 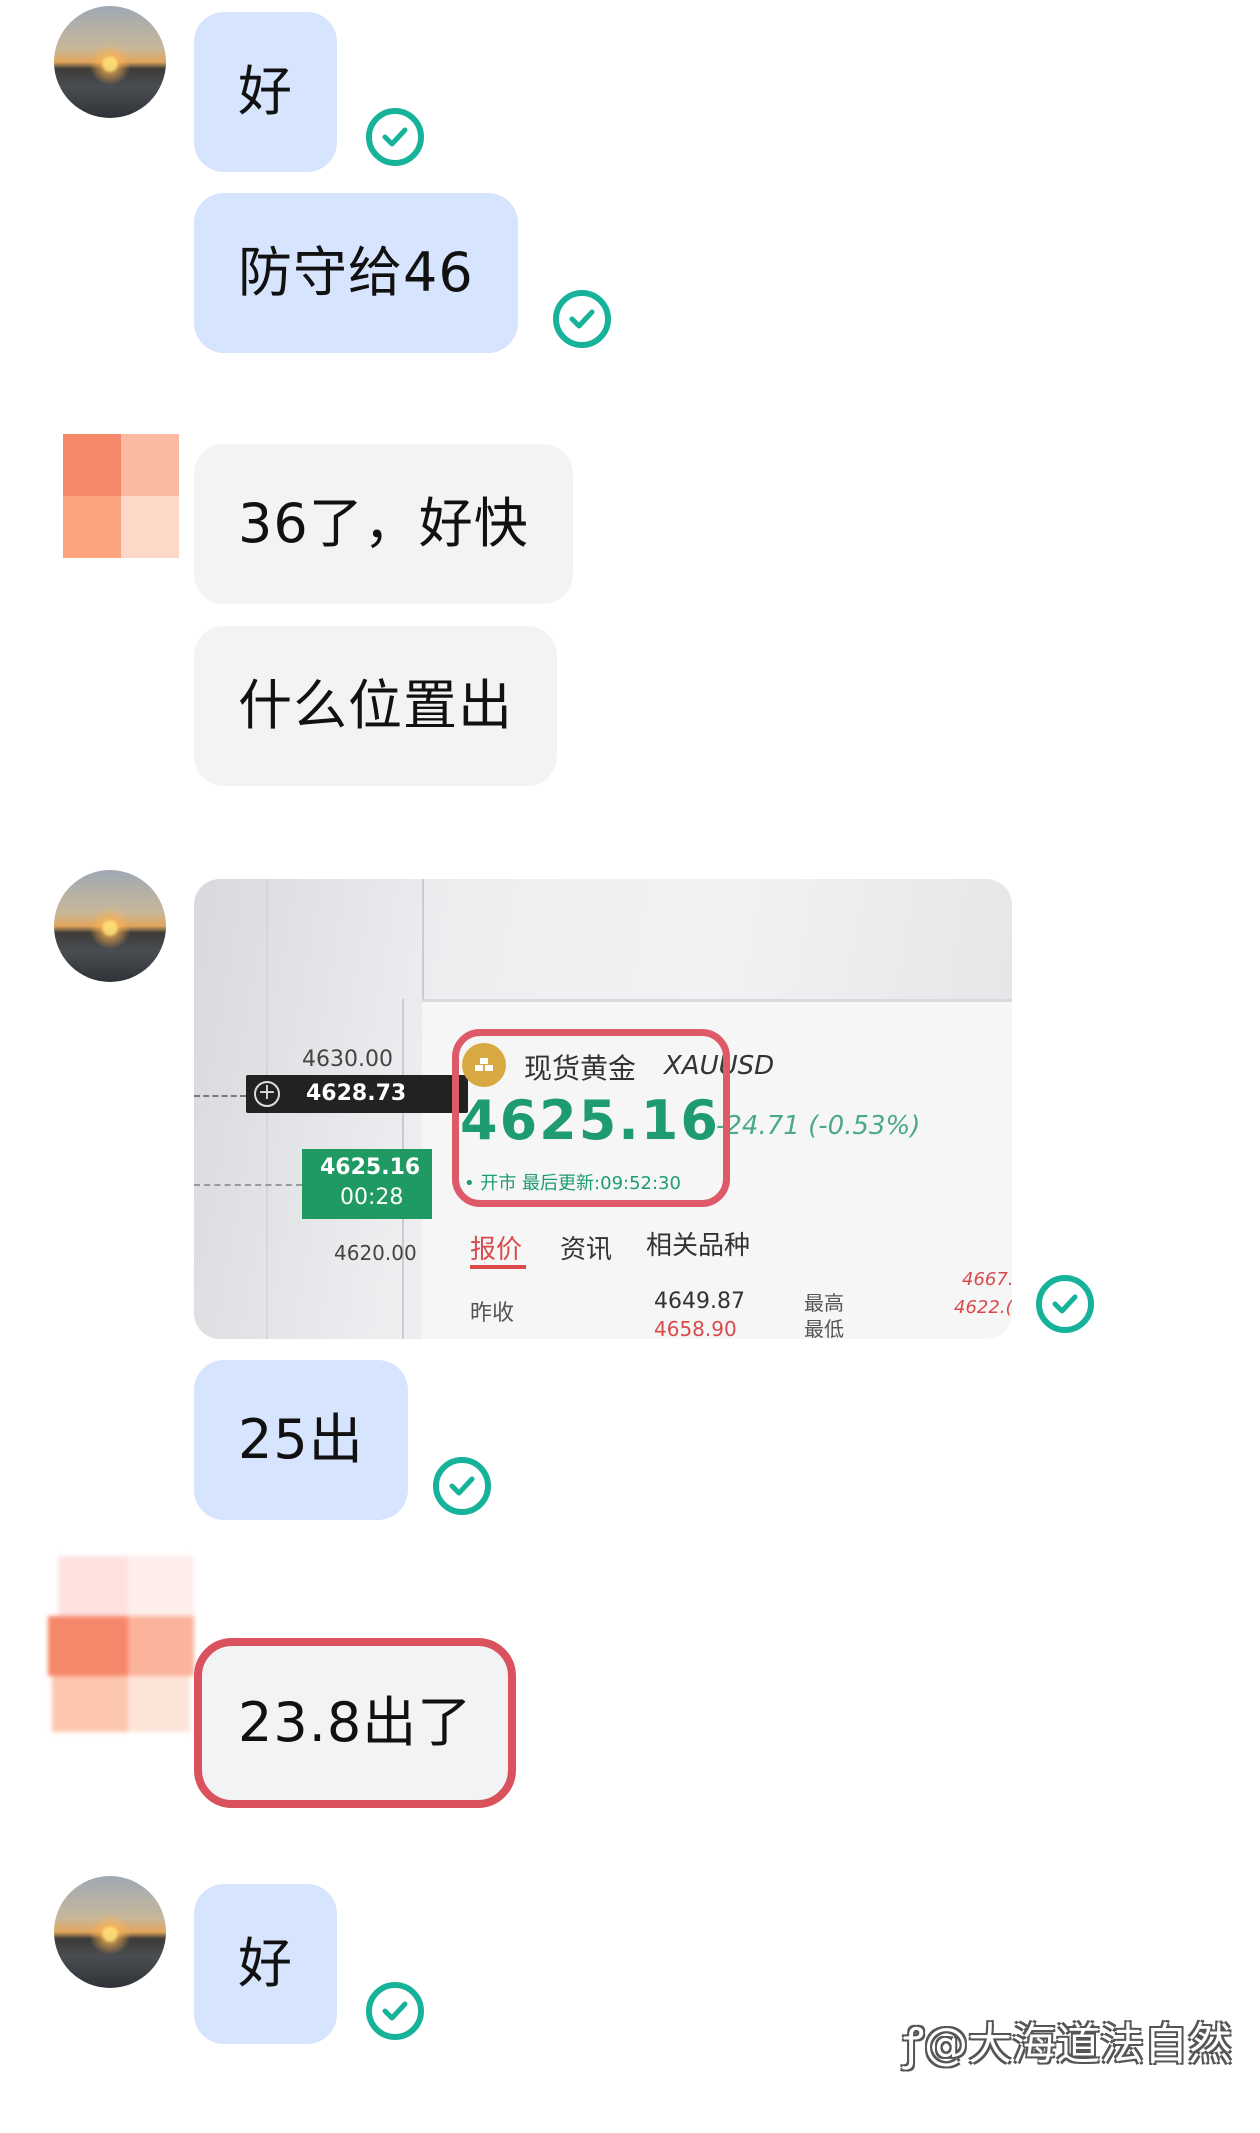 What do you see at coordinates (824, 1328) in the screenshot?
I see `row-label: 最低` at bounding box center [824, 1328].